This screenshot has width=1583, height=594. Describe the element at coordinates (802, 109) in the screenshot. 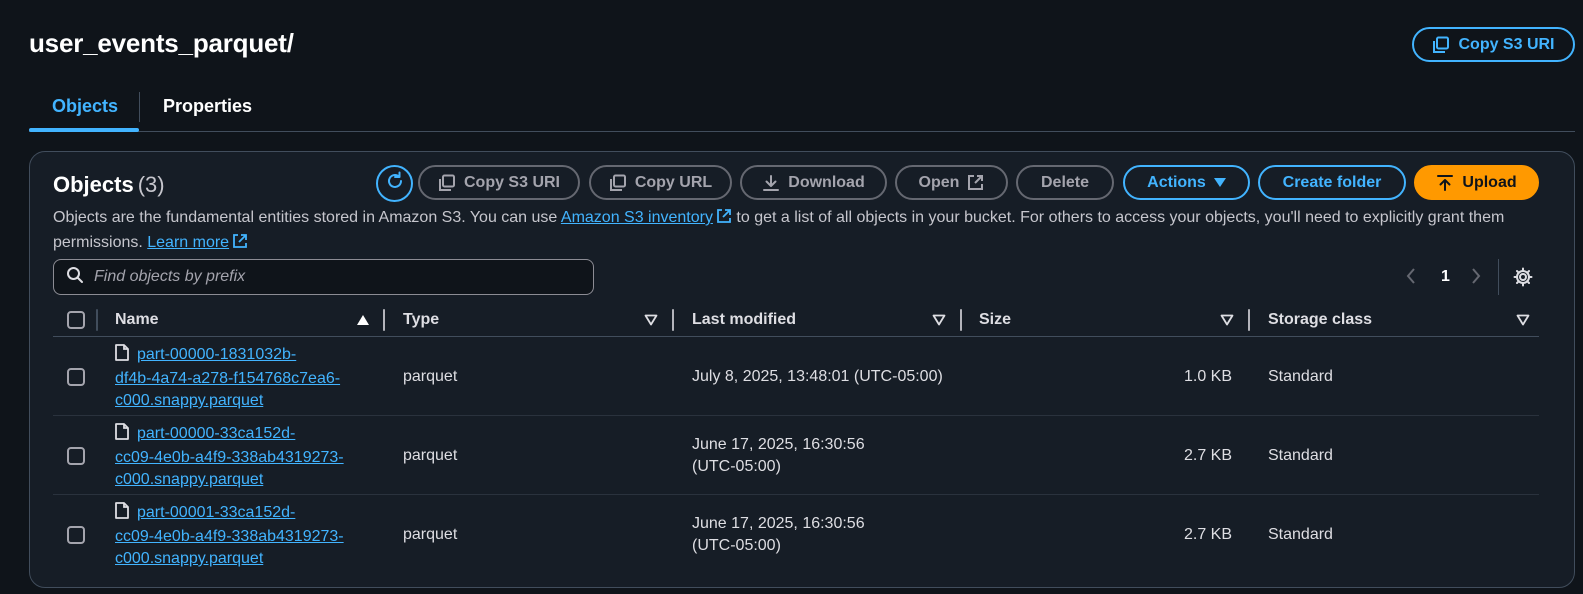

I see `tab-bar: Objects Properties` at that location.